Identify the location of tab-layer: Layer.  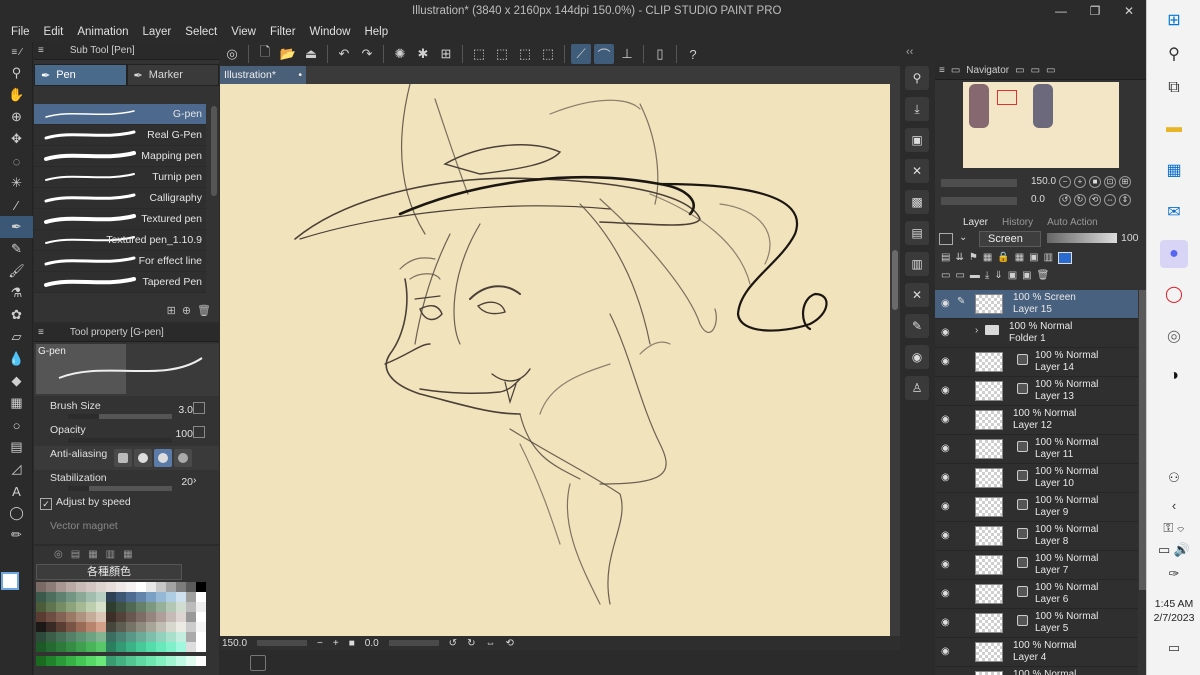
(975, 222).